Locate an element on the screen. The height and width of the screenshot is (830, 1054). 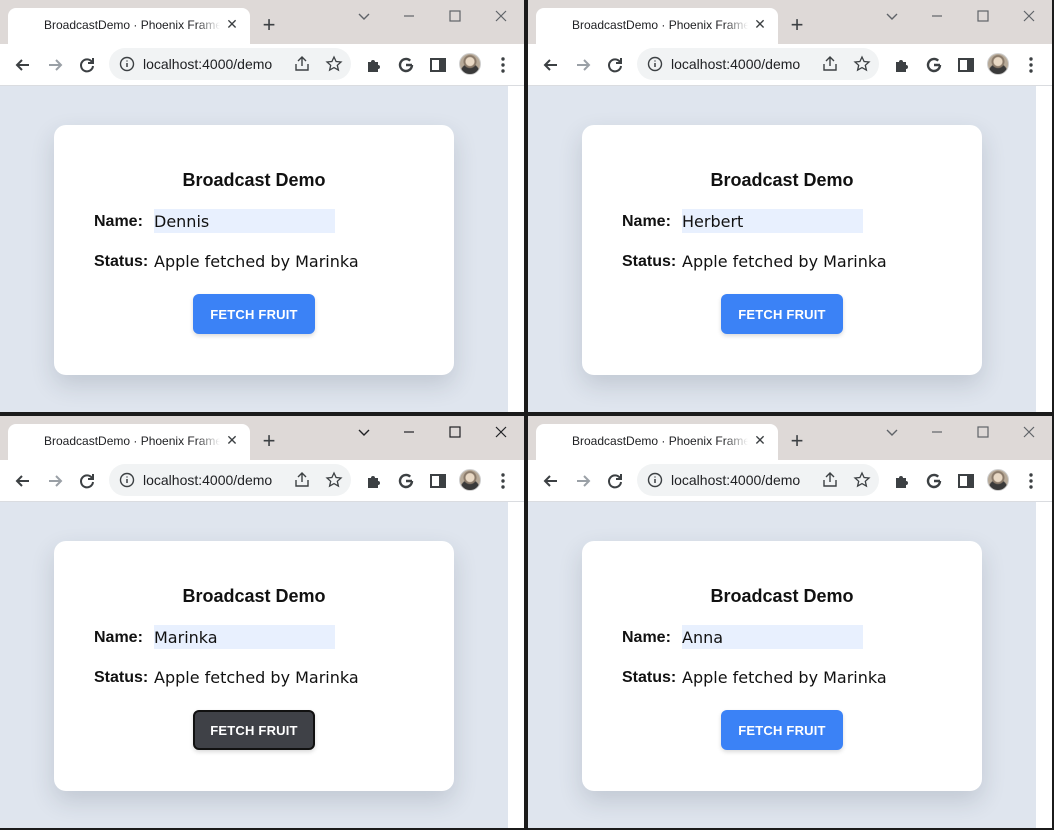
tab-strip: BroadcastDemo · Phoenix Framework ✕ + is located at coordinates (262, 438).